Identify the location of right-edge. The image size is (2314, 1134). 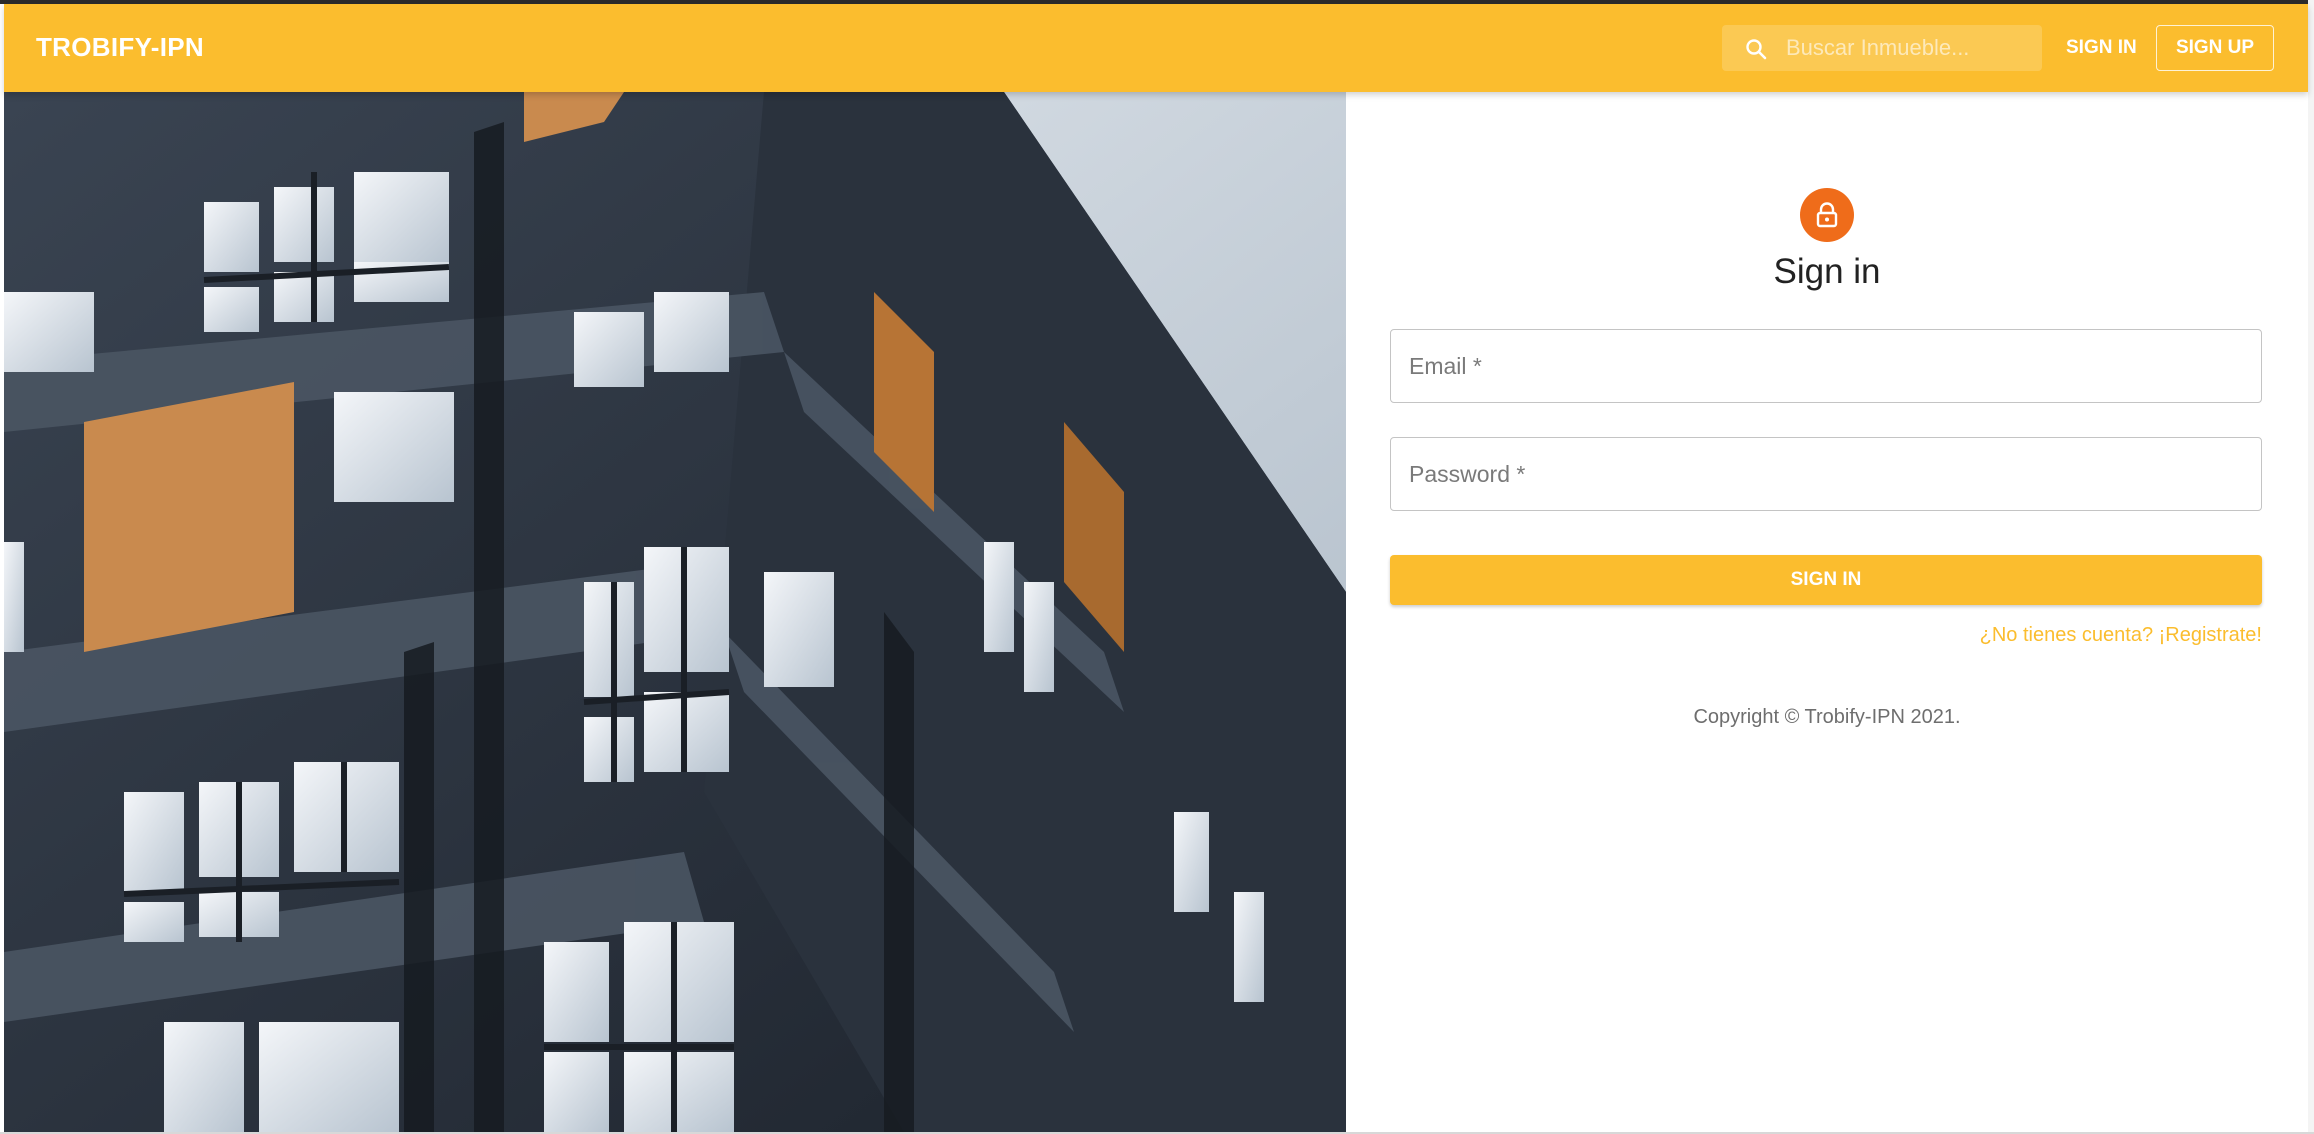
(2311, 567).